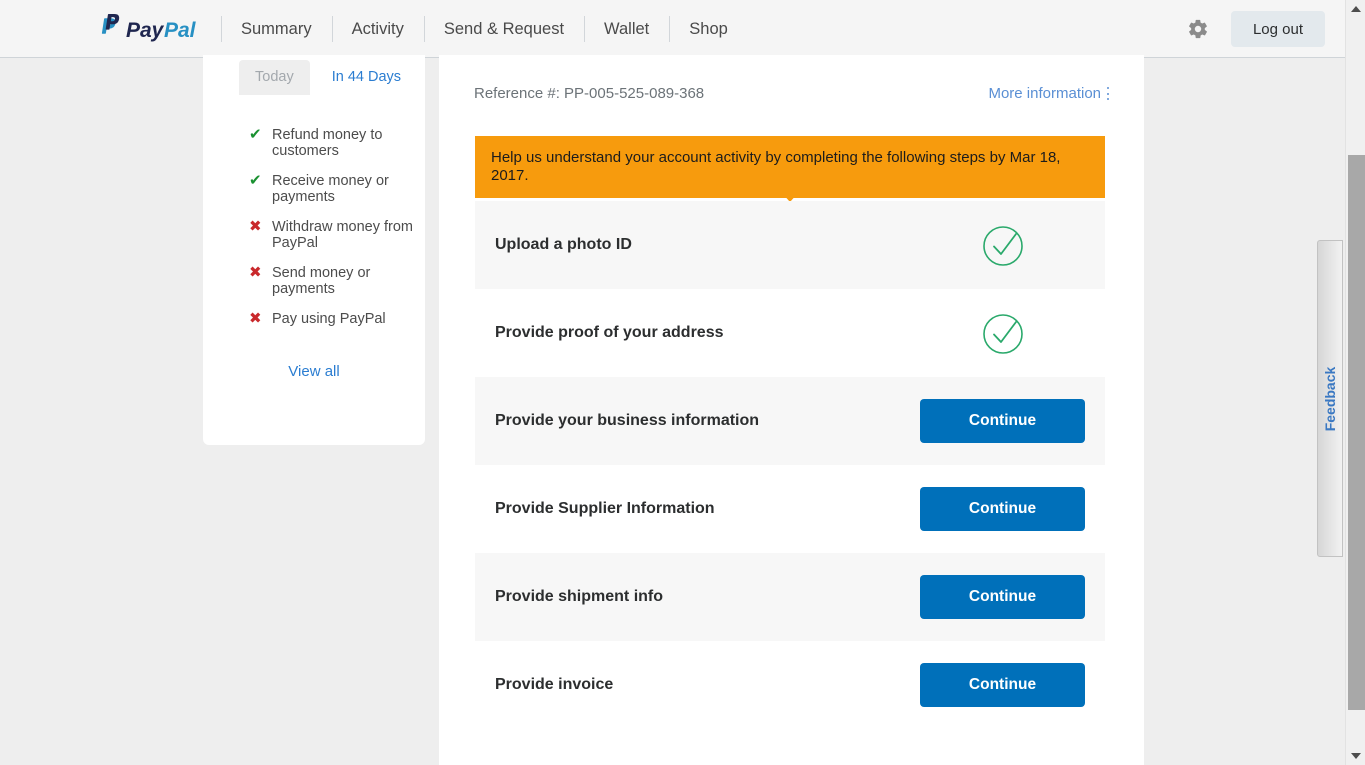  What do you see at coordinates (321, 281) in the screenshot?
I see `permission-label: Send money or payments` at bounding box center [321, 281].